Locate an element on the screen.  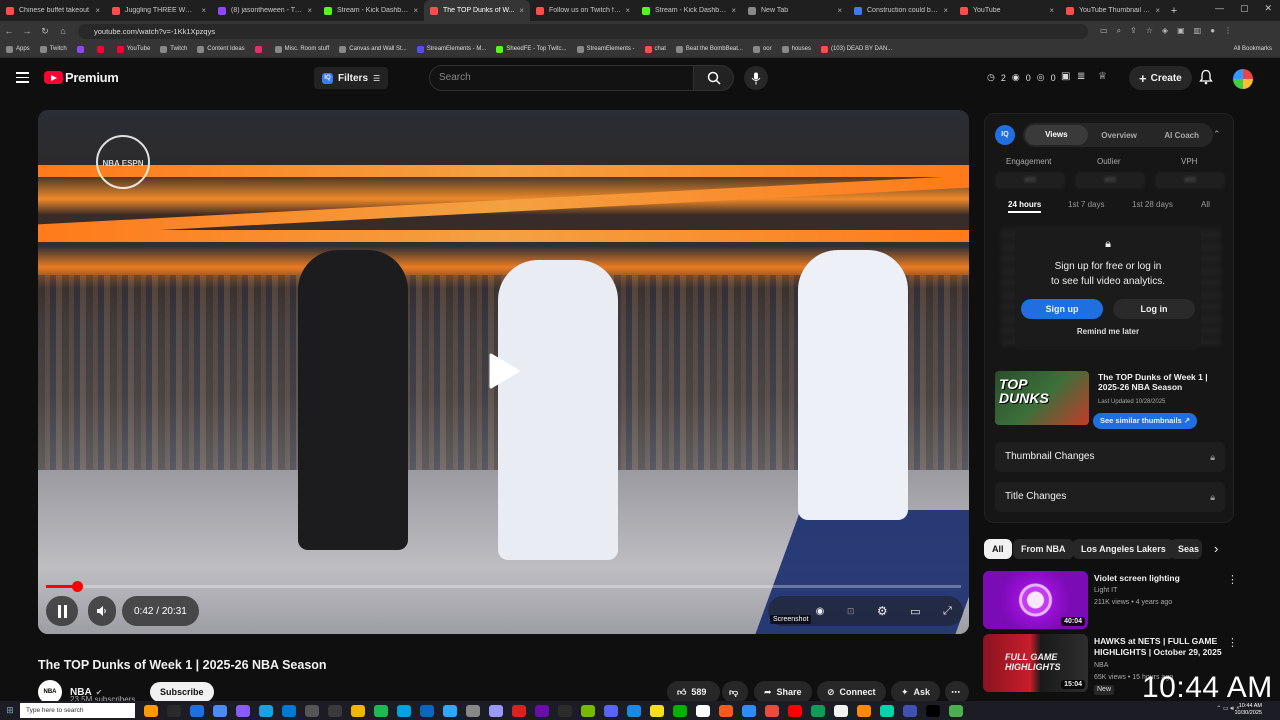
video-progress-bar is located at coordinates (503, 586).